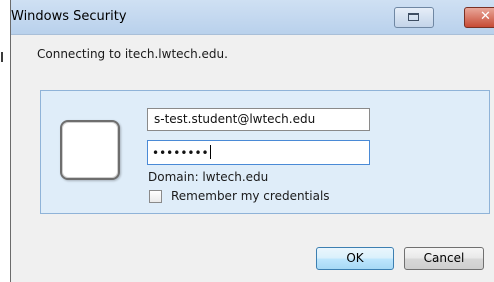 Image resolution: width=494 pixels, height=282 pixels. I want to click on restore-button, so click(414, 17).